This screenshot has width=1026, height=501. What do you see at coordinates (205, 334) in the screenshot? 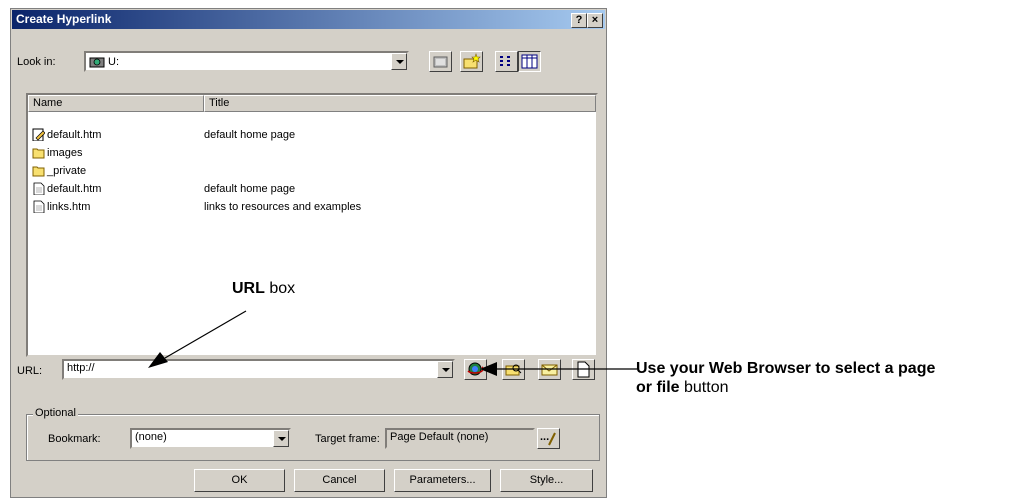
I see `url-box-arrow-line` at bounding box center [205, 334].